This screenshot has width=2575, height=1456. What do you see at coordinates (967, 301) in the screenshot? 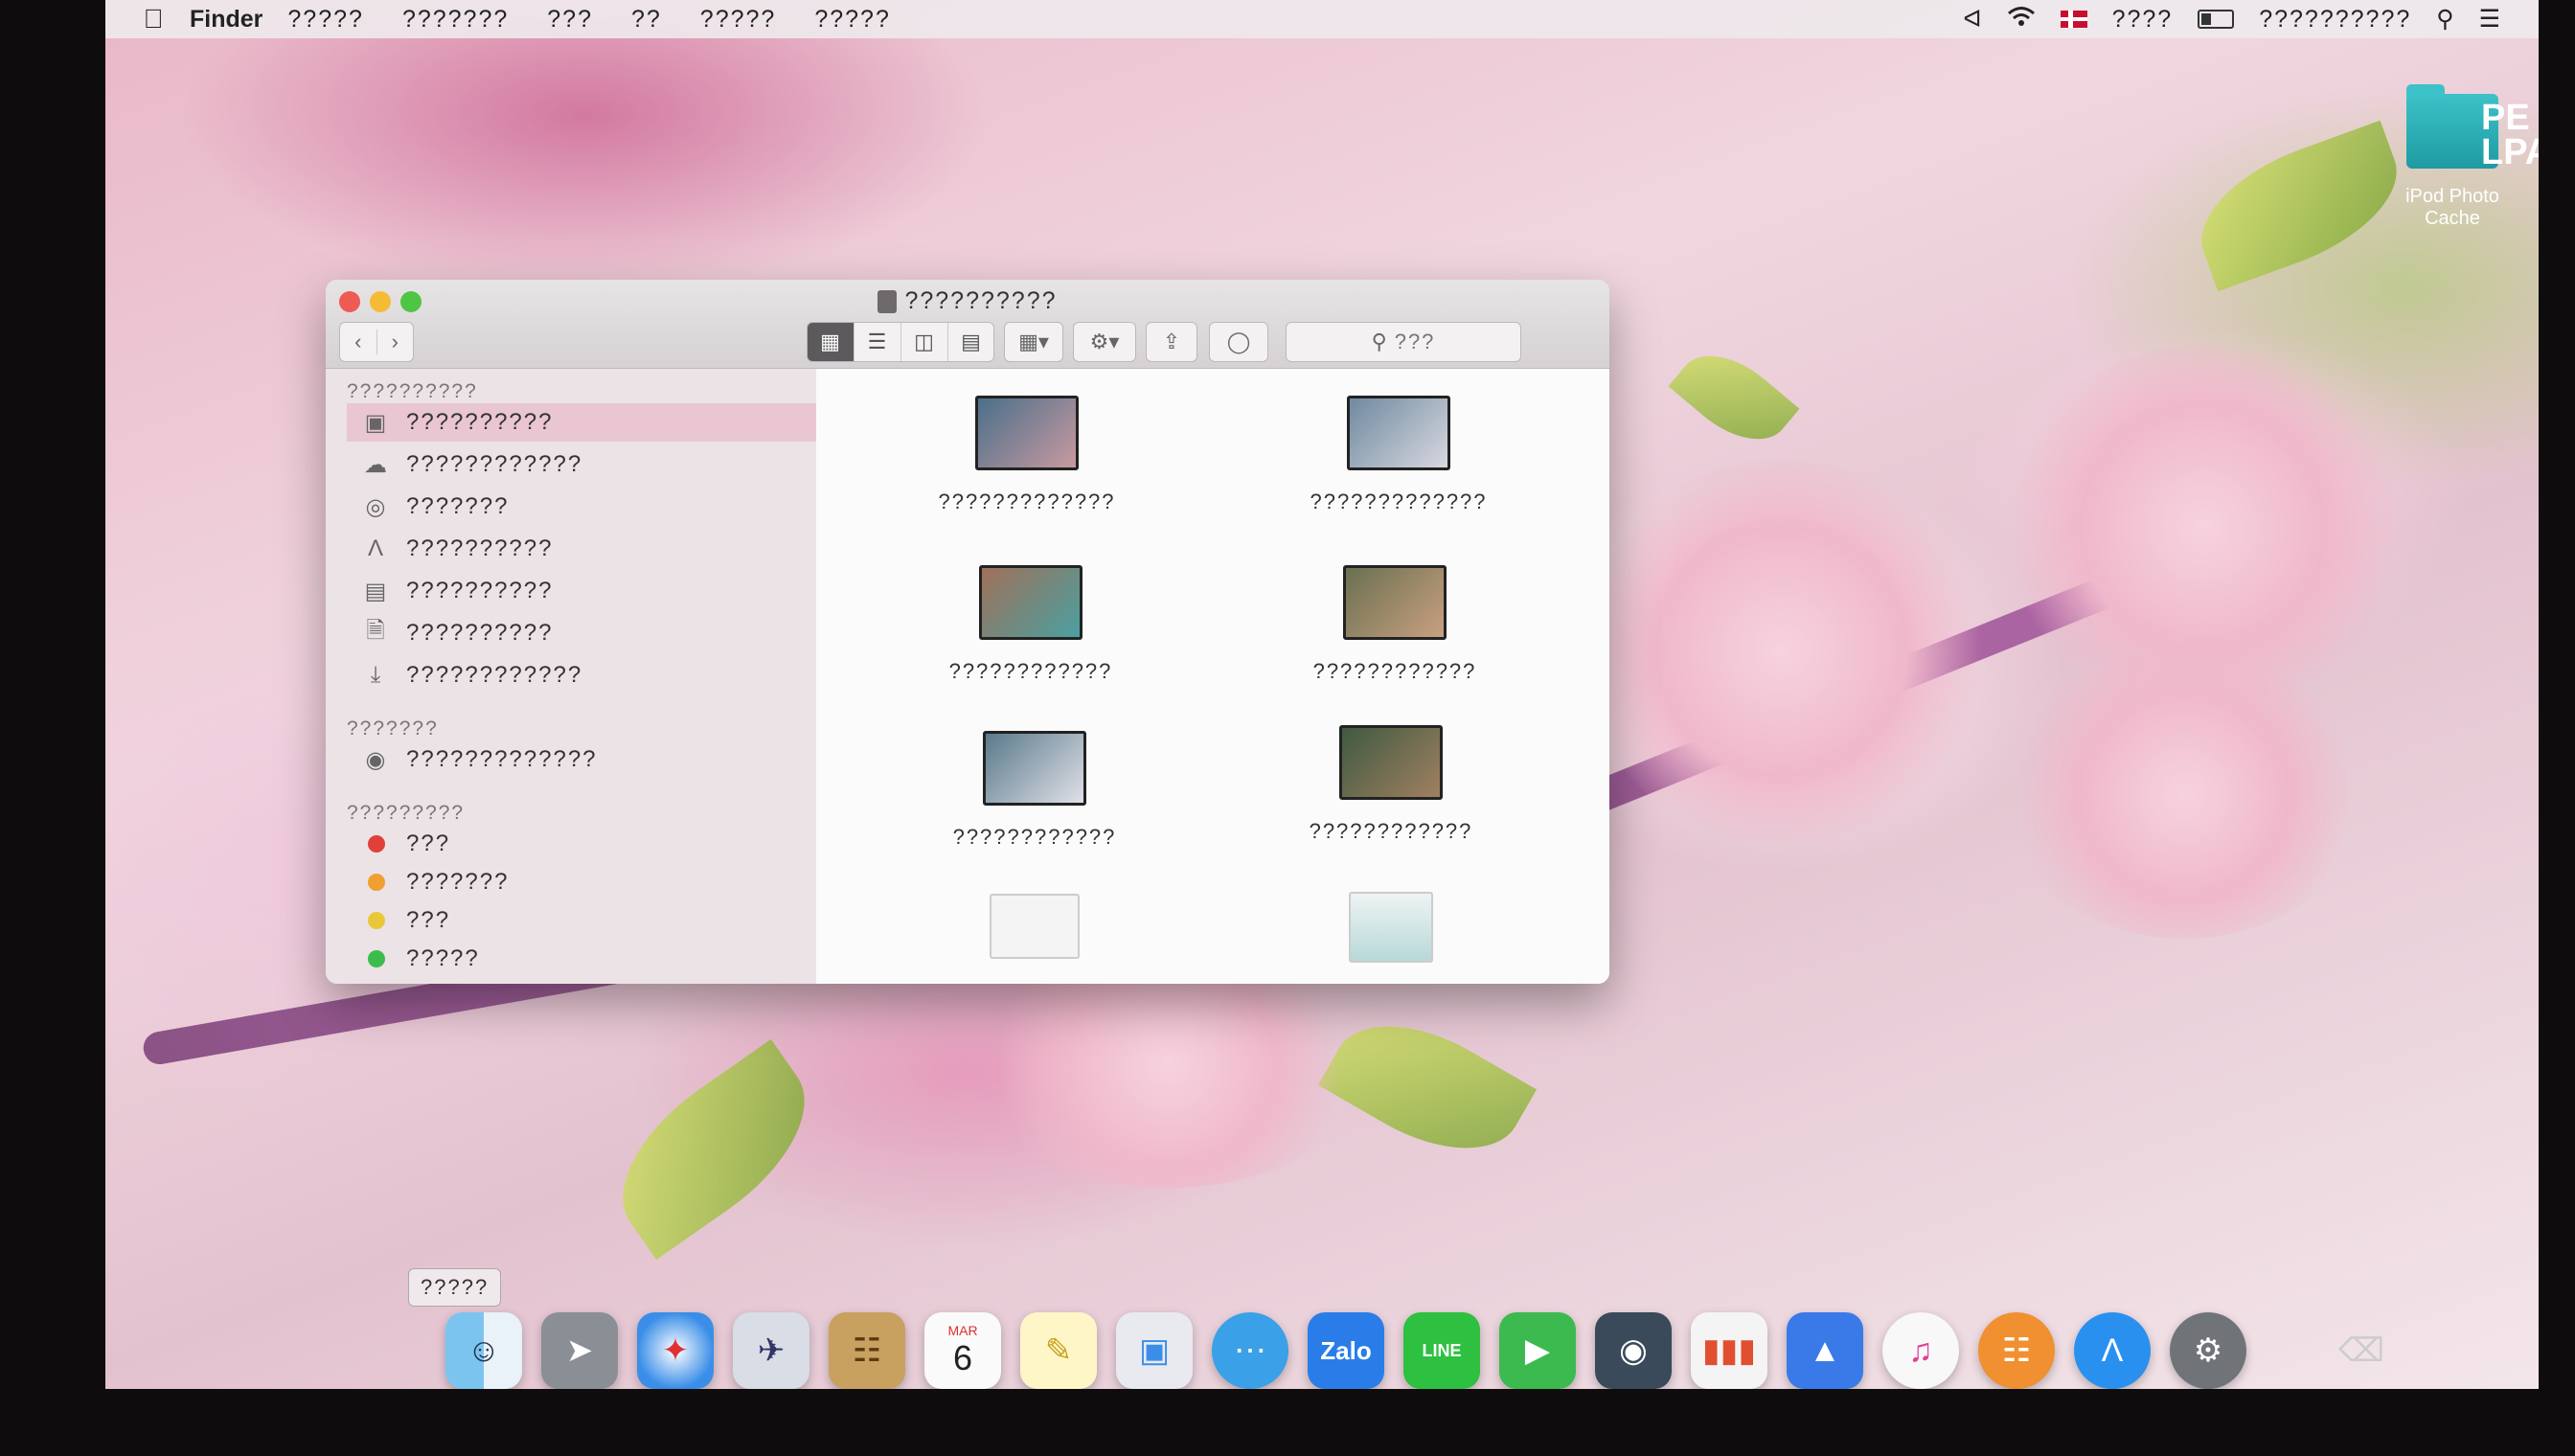
I see `window-title: ??????????` at bounding box center [967, 301].